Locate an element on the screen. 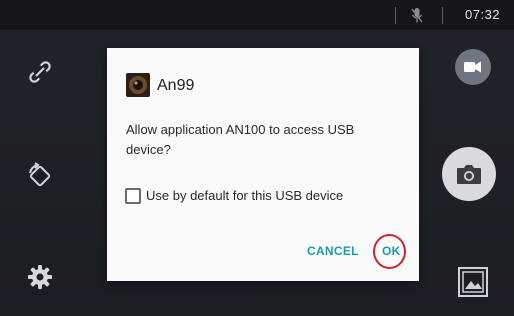  gallery-button is located at coordinates (473, 282).